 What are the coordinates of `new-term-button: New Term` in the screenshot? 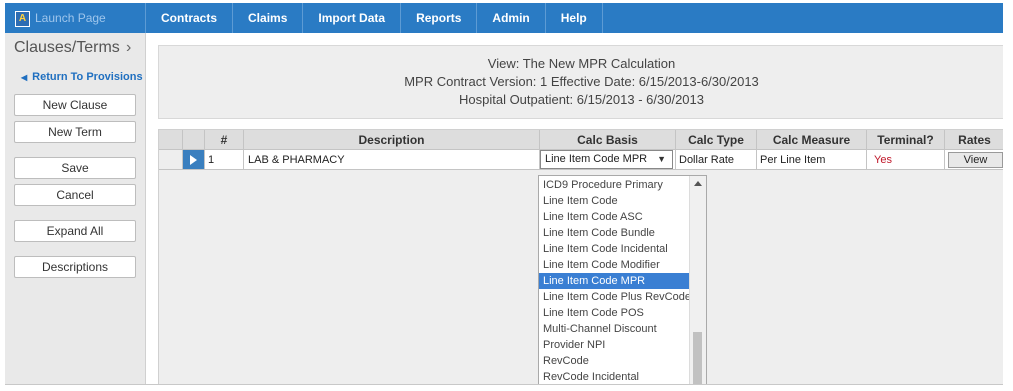 It's located at (75, 132).